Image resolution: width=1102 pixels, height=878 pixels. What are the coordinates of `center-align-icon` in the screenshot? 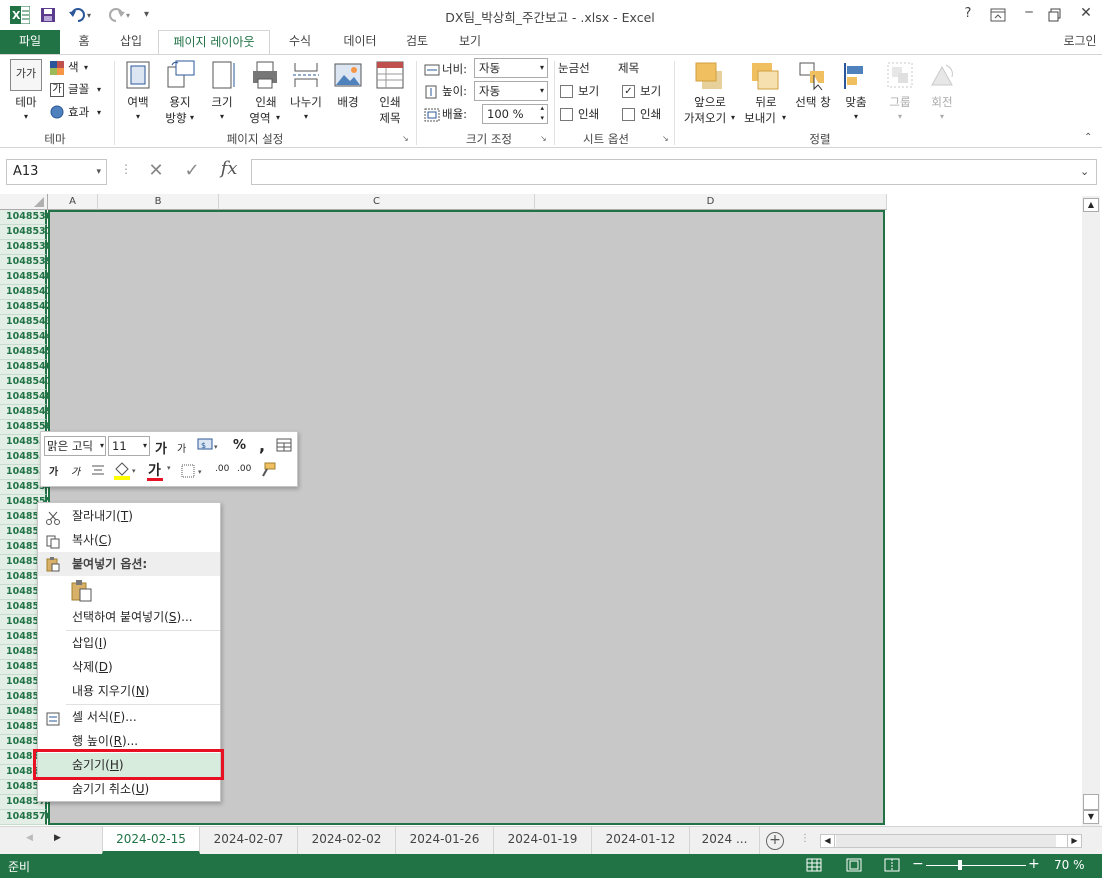 It's located at (98, 470).